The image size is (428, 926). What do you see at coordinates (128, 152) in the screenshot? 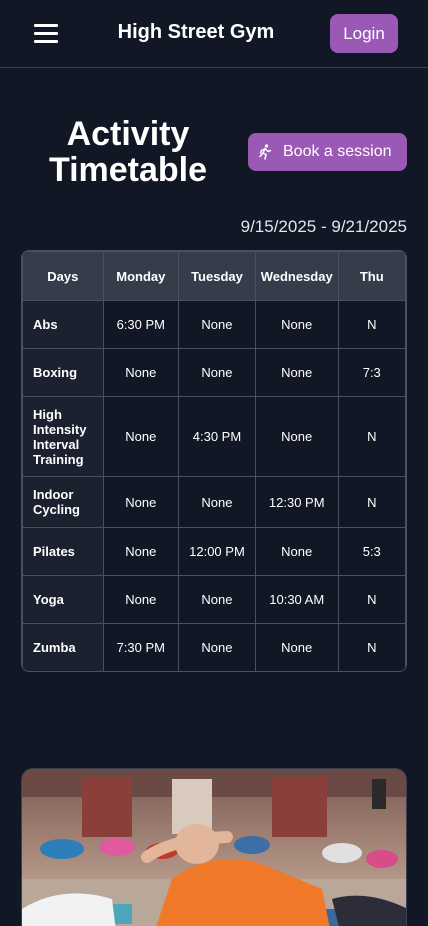
I see `page-title: Activity Timetable` at bounding box center [128, 152].